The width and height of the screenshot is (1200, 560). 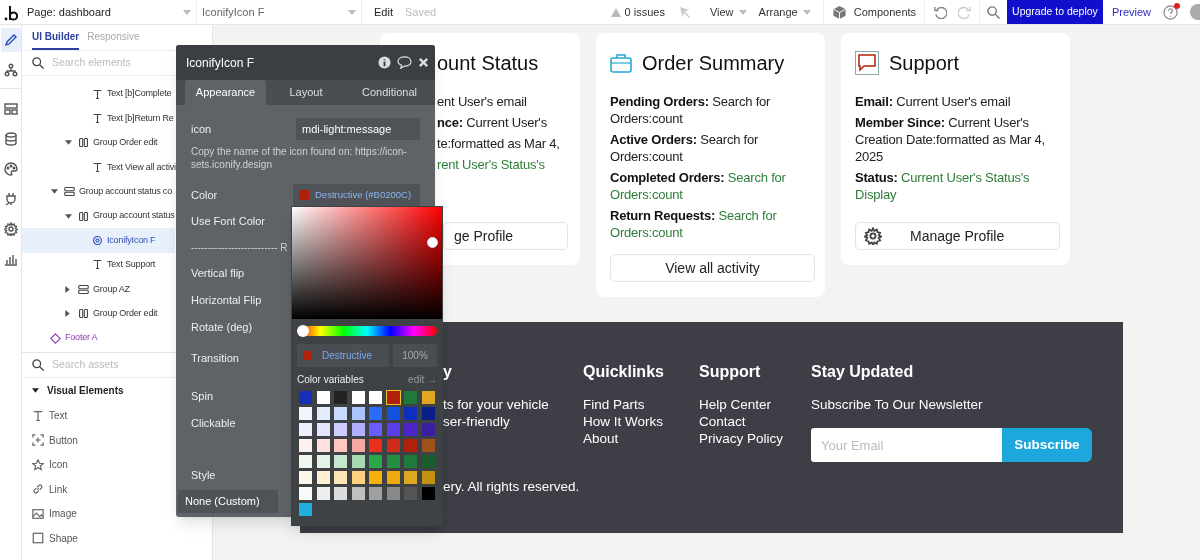 I want to click on info-text: Email: Current User's email, so click(x=933, y=101).